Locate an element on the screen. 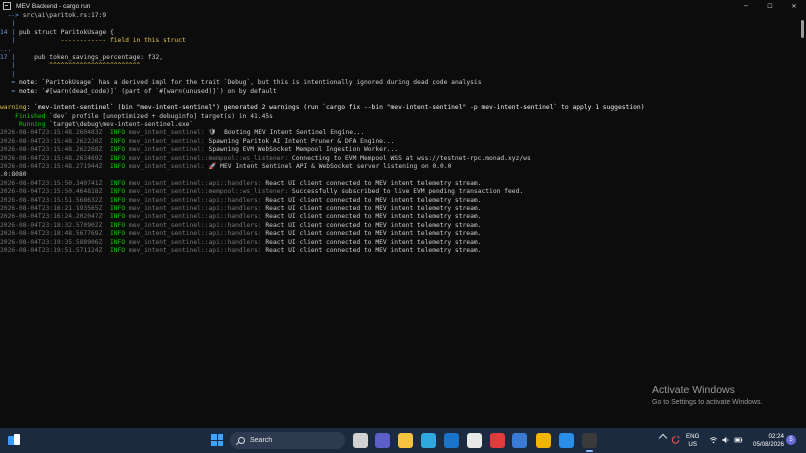 This screenshot has width=806, height=453. vscode-icon is located at coordinates (566, 440).